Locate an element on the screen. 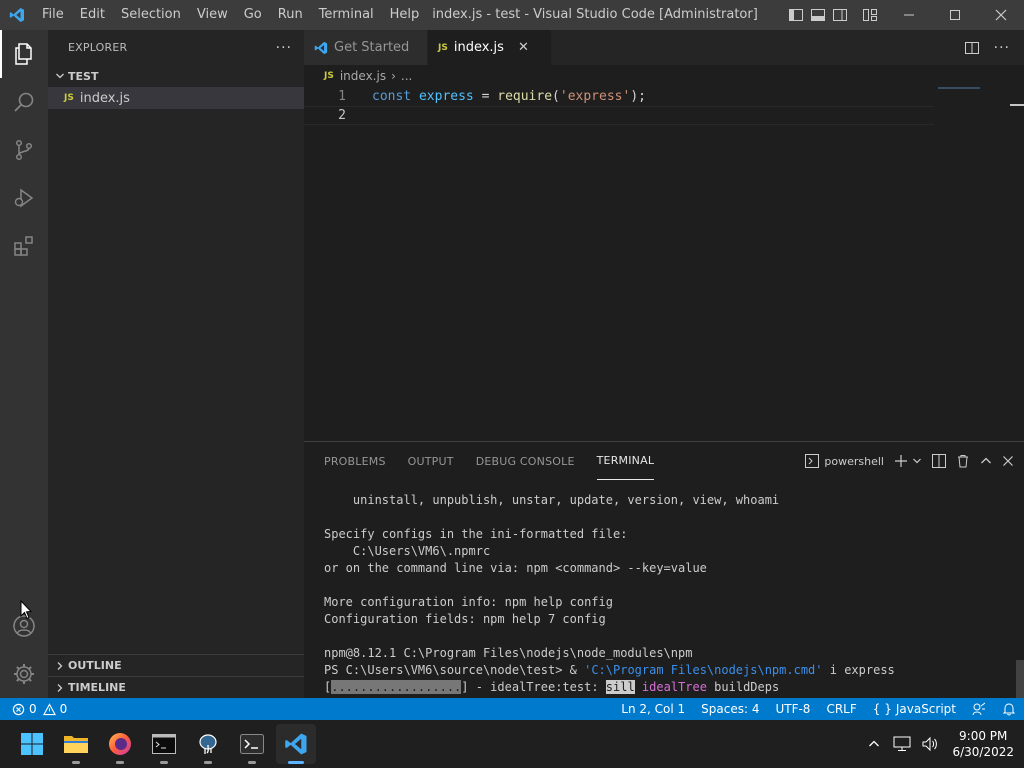 Image resolution: width=1024 pixels, height=768 pixels. close-tab-icon: ✕ is located at coordinates (523, 47).